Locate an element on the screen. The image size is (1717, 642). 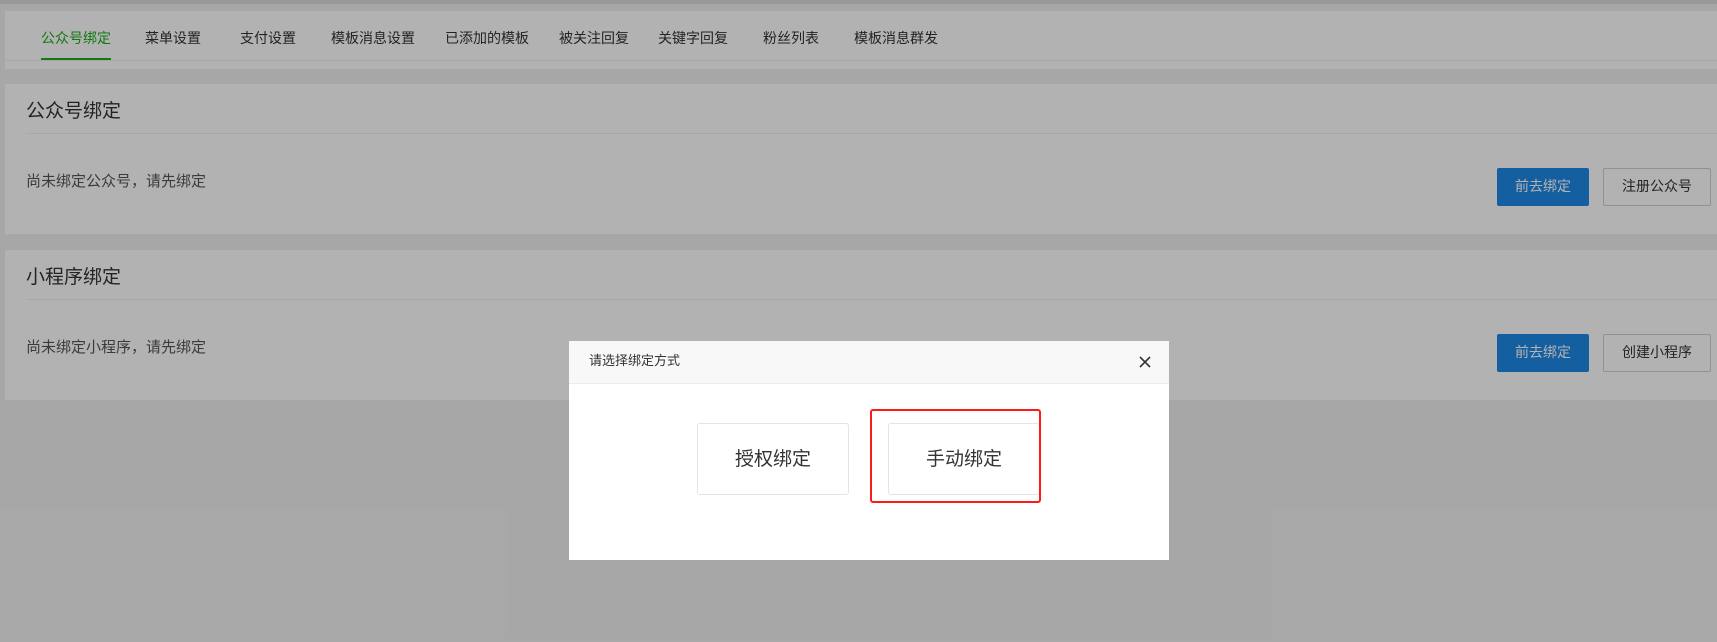
manual-bind-option: 手动绑定 is located at coordinates (964, 459).